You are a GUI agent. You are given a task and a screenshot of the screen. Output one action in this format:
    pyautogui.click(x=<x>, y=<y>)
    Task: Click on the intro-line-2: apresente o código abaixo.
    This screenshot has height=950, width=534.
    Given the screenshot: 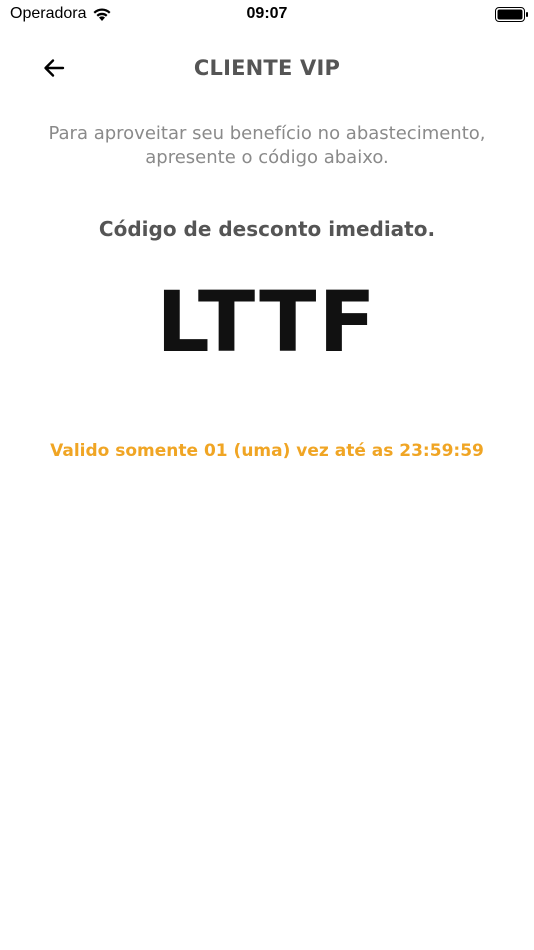 What is the action you would take?
    pyautogui.click(x=267, y=157)
    